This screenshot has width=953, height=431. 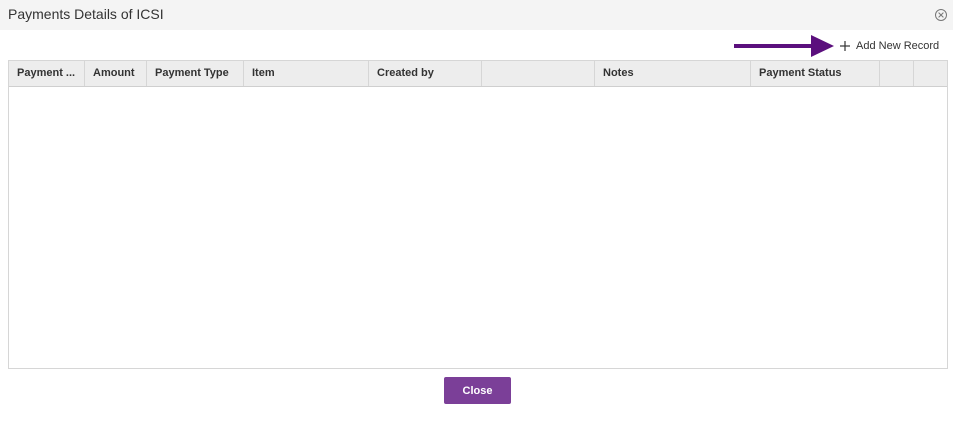 I want to click on add-new-record-button: Add New Record, so click(x=888, y=46).